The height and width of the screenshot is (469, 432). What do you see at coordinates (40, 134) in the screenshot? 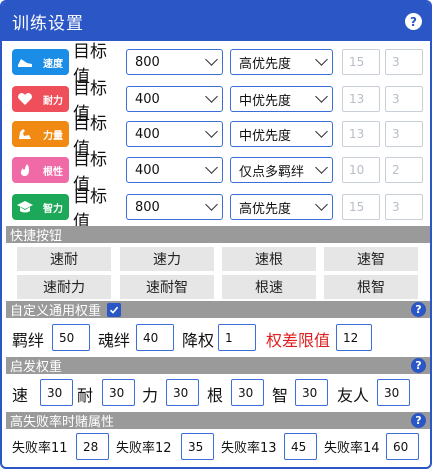
I see `stat-badge: 力量` at bounding box center [40, 134].